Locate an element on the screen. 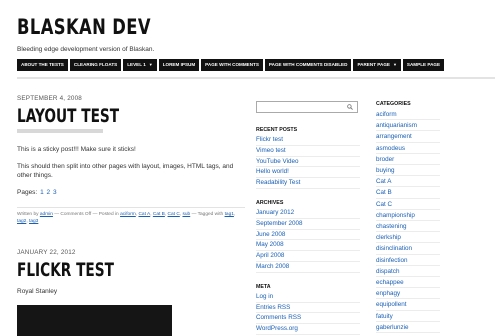 Image resolution: width=495 pixels, height=336 pixels. list-item: championship is located at coordinates (408, 216).